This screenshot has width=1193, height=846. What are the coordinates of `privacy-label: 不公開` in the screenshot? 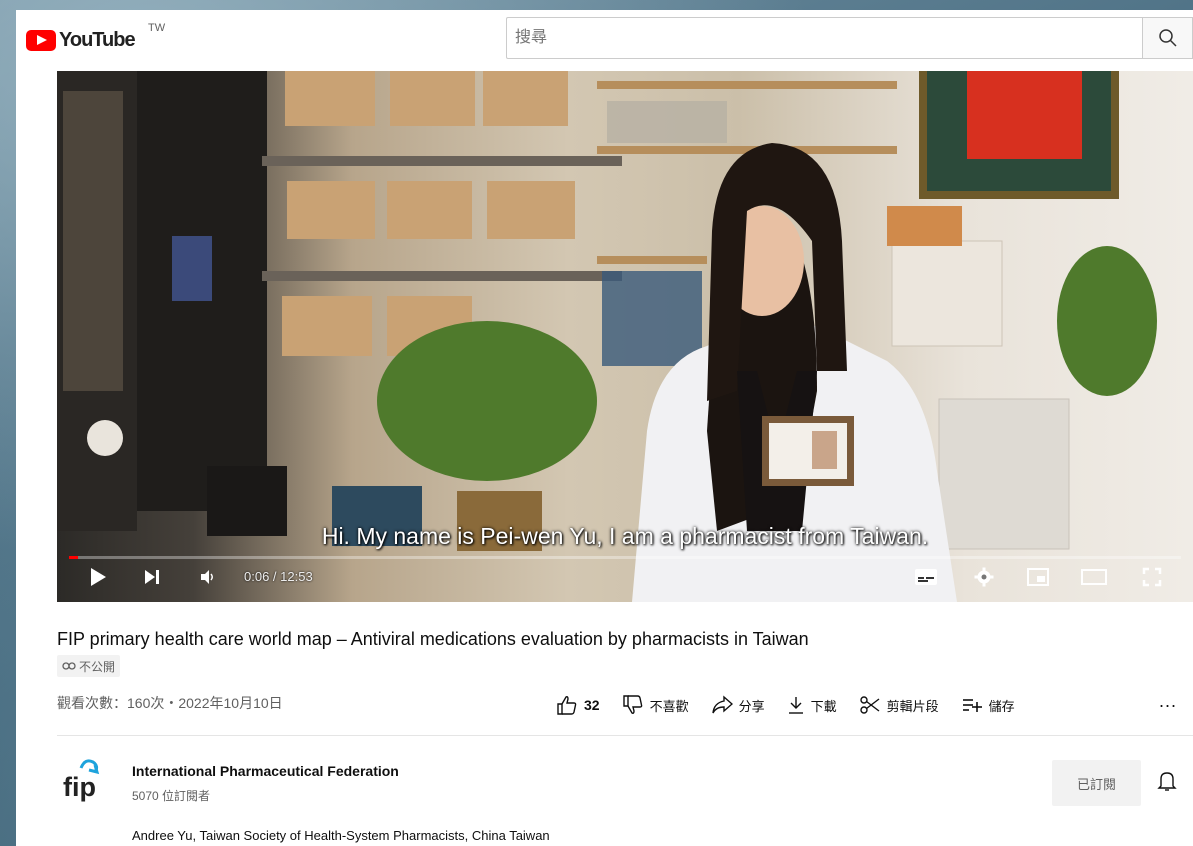 It's located at (97, 666).